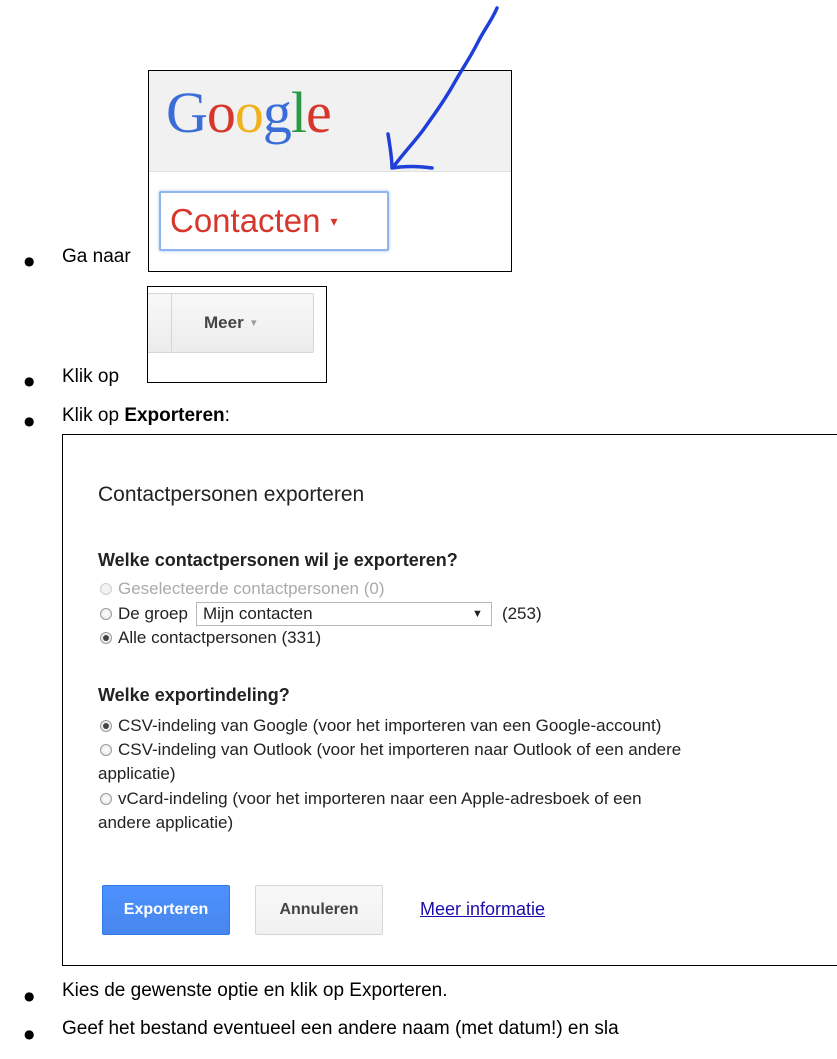 Image resolution: width=837 pixels, height=1059 pixels. I want to click on step-2-text: Klik op, so click(91, 376).